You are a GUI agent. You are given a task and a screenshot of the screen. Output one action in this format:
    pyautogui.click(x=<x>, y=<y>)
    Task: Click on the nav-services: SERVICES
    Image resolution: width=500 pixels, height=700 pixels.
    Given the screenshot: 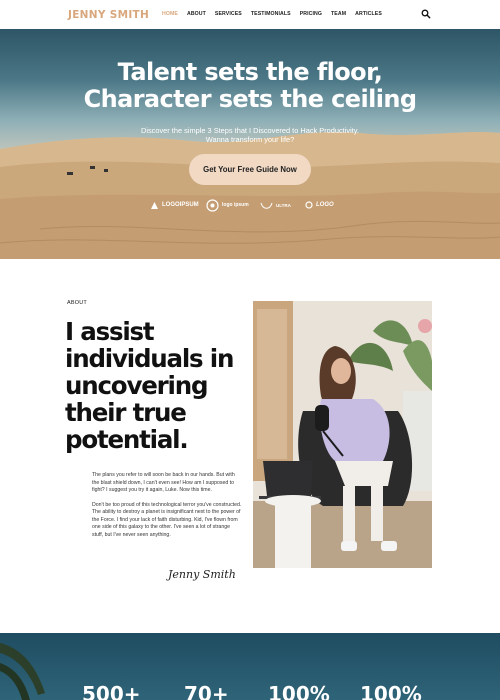 What is the action you would take?
    pyautogui.click(x=228, y=14)
    